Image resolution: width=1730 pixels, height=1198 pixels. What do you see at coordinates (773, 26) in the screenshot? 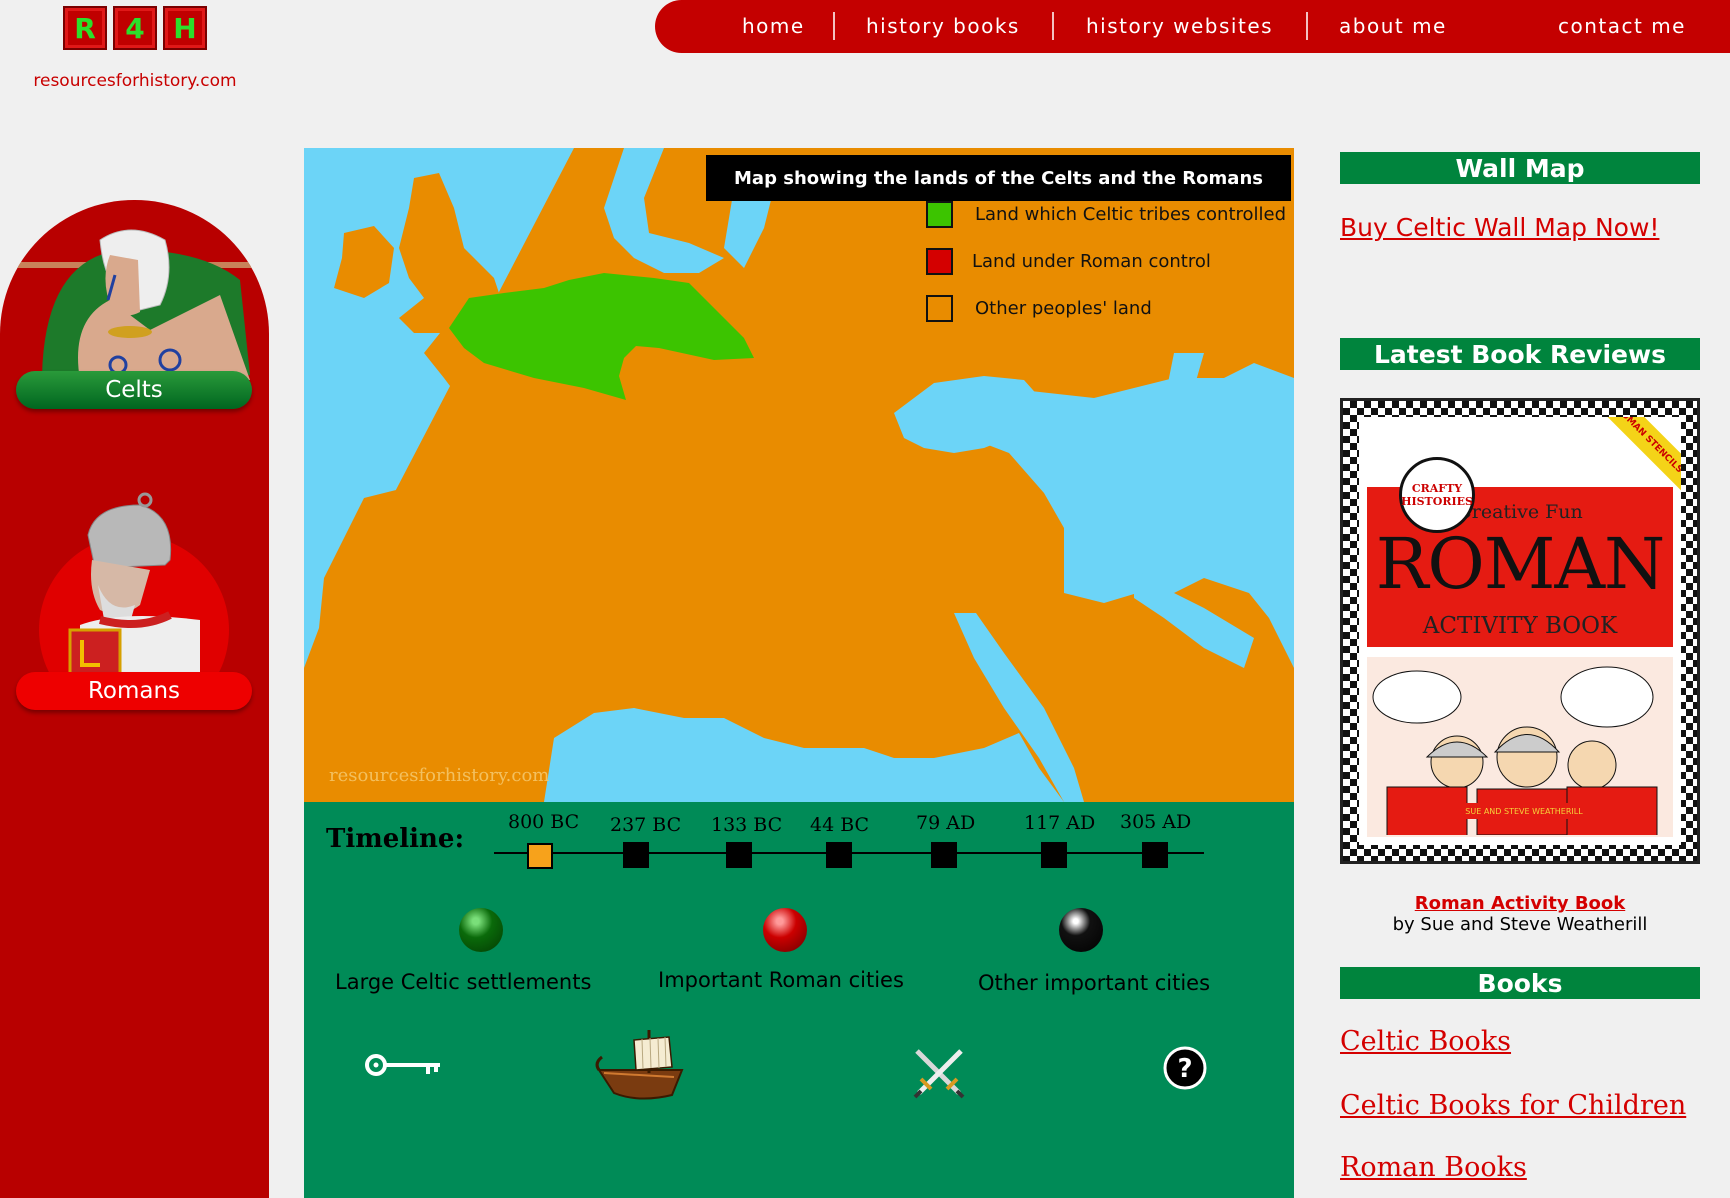
I see `nav-home: home` at bounding box center [773, 26].